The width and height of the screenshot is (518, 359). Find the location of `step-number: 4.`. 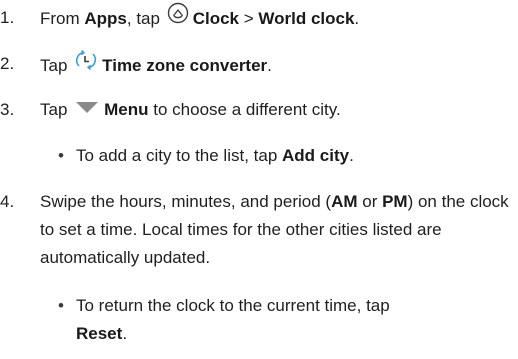

step-number: 4. is located at coordinates (7, 201).